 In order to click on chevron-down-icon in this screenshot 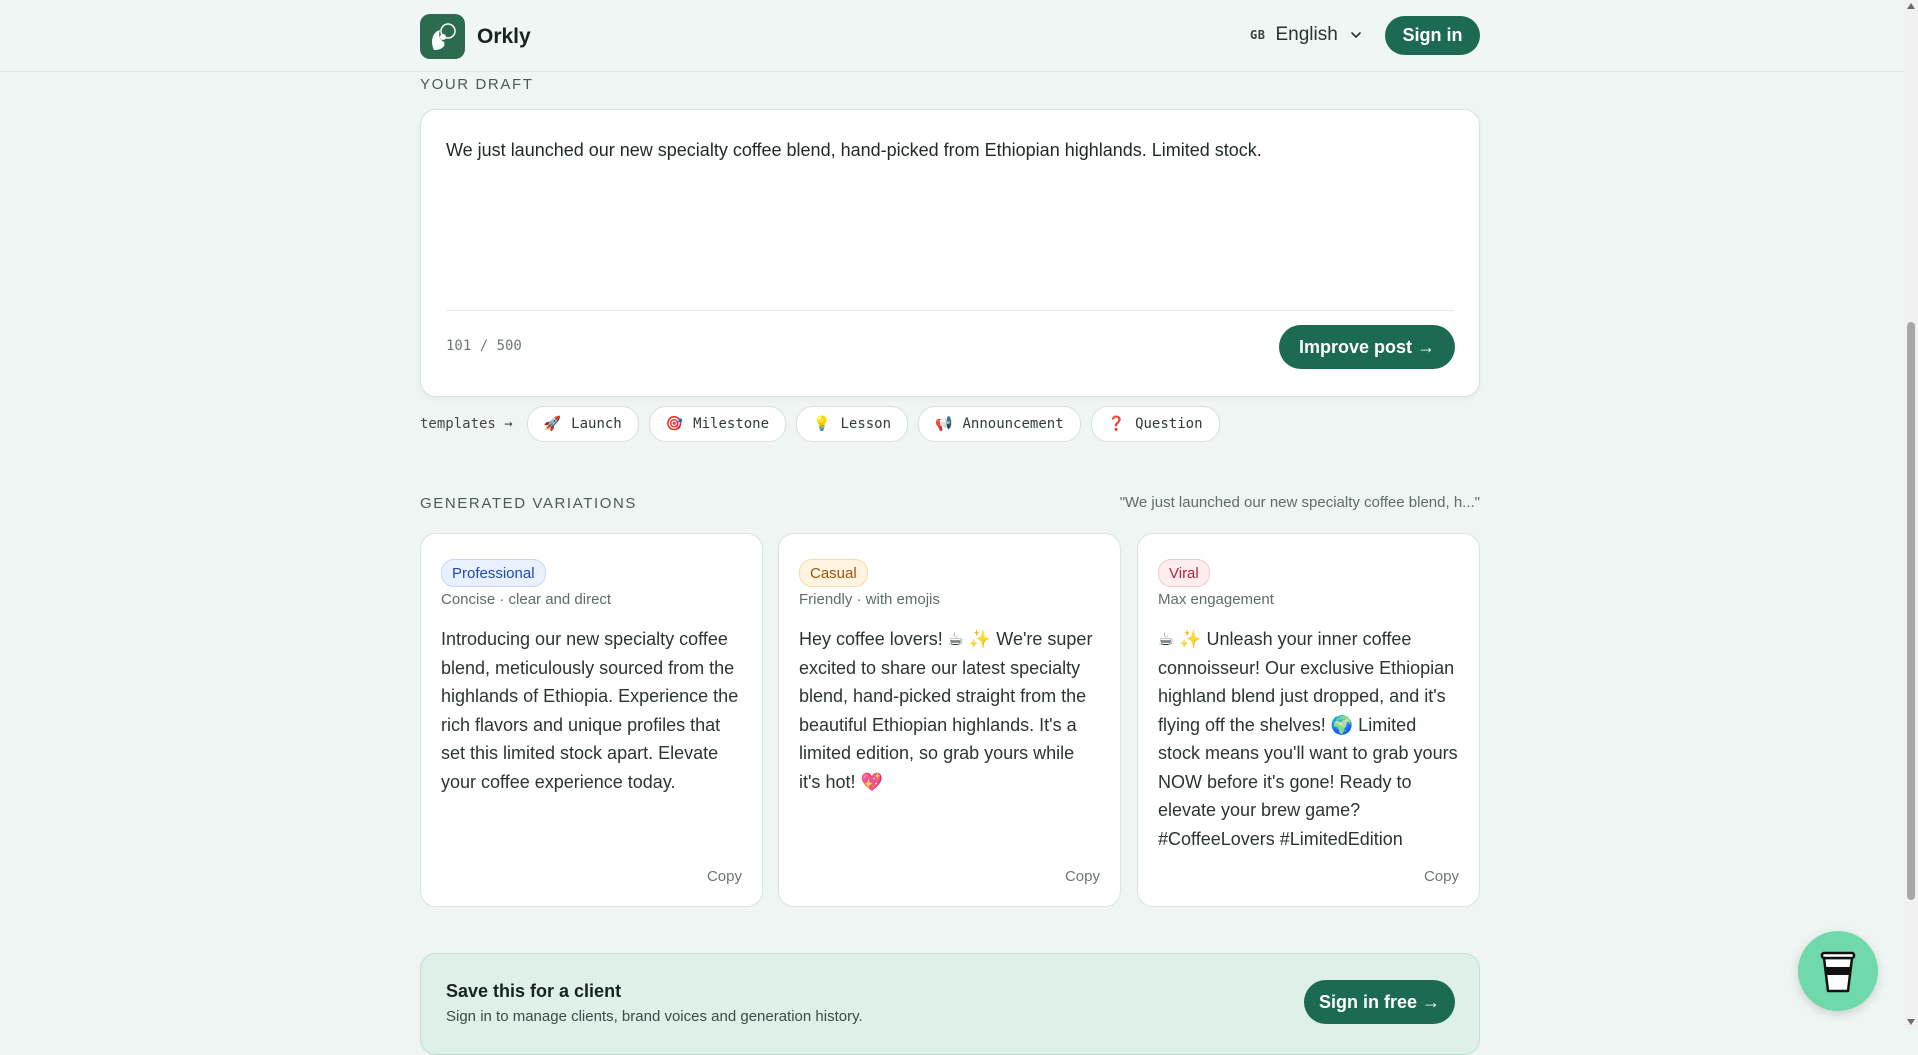, I will do `click(1355, 35)`.